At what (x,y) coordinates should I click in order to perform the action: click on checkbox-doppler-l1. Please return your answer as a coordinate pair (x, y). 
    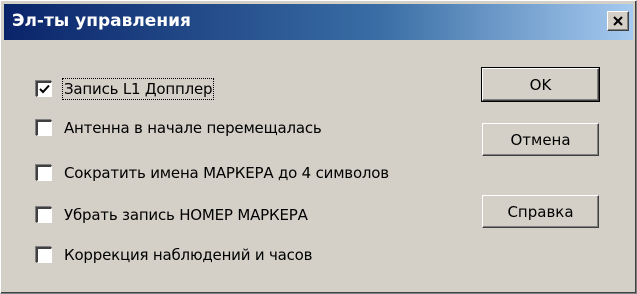
    Looking at the image, I should click on (44, 89).